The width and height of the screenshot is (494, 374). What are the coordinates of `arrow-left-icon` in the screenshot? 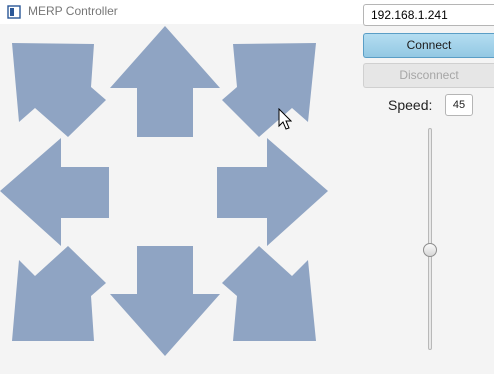 It's located at (54, 192).